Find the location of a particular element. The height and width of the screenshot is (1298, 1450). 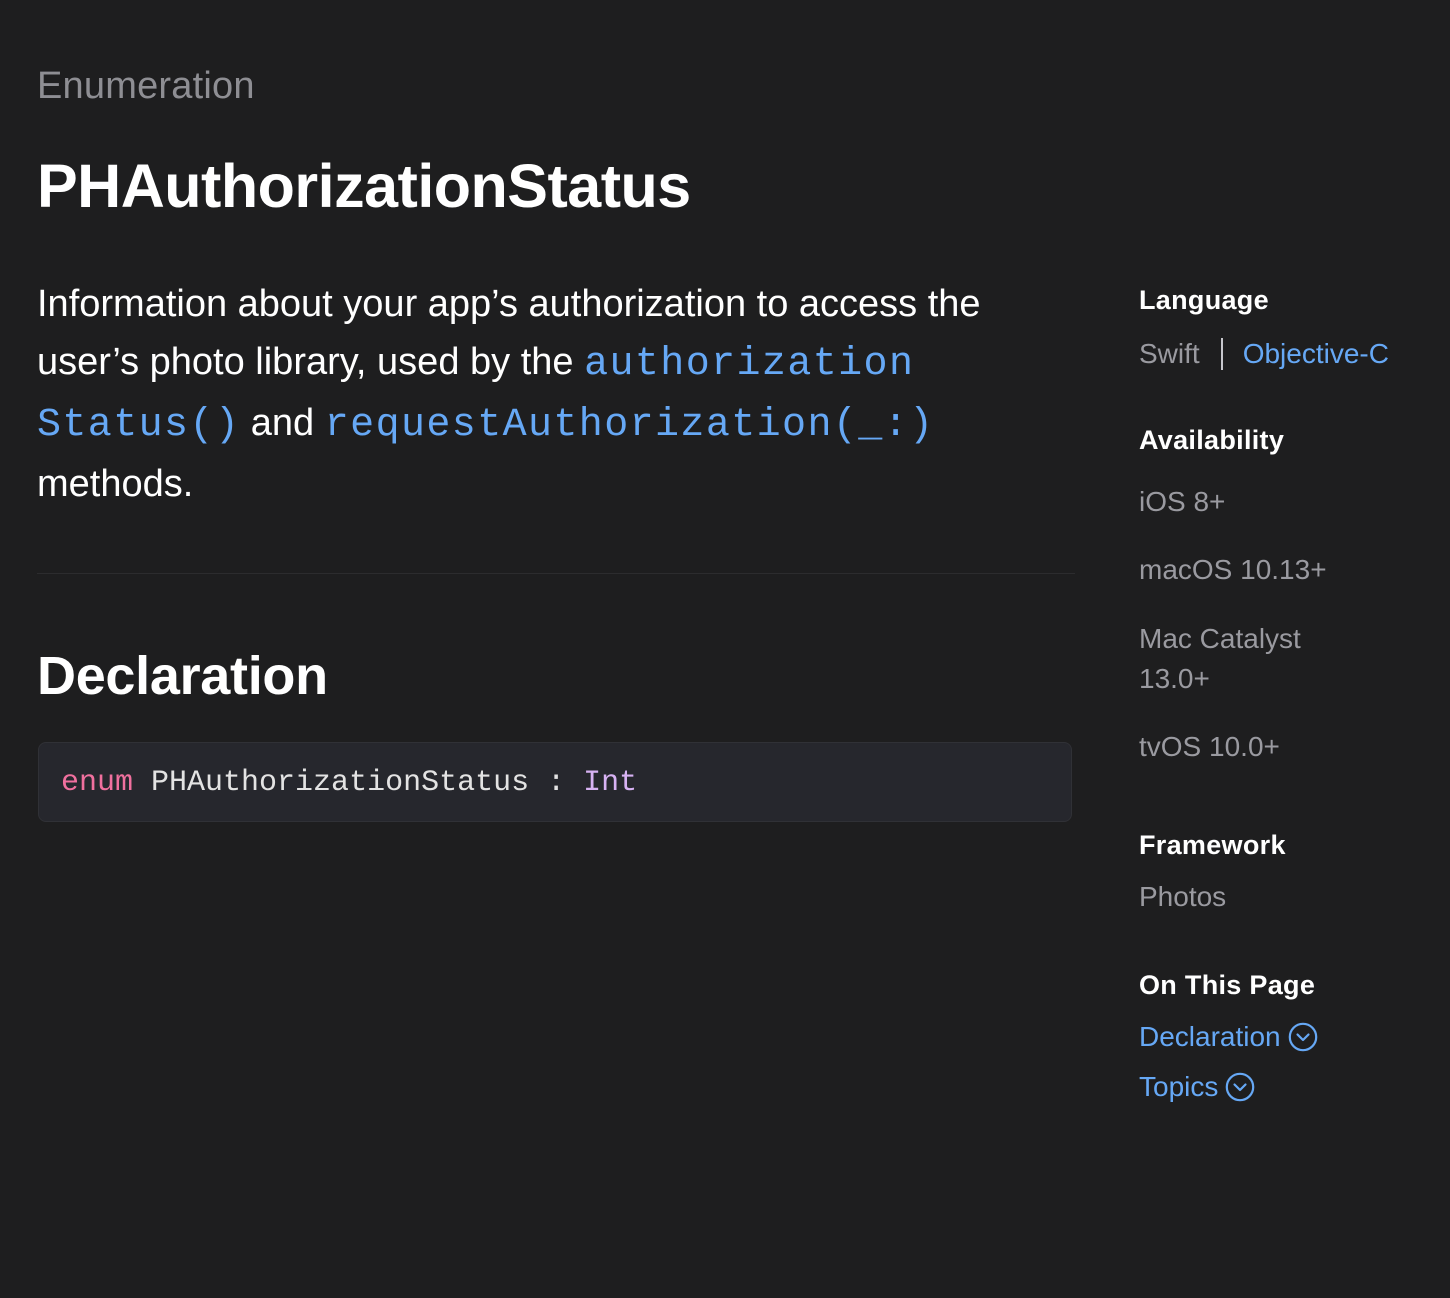

language-switcher: Swift Objective-C is located at coordinates (1264, 354).